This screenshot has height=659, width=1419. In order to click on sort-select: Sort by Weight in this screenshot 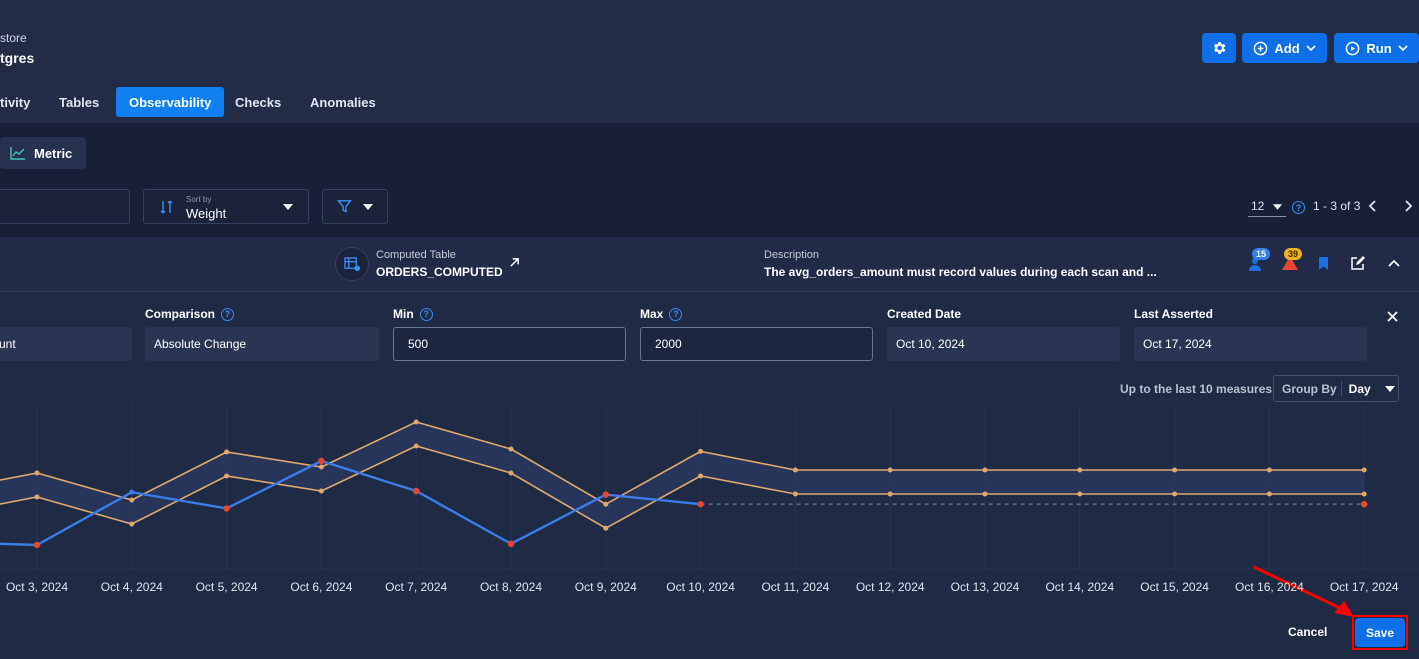, I will do `click(226, 206)`.